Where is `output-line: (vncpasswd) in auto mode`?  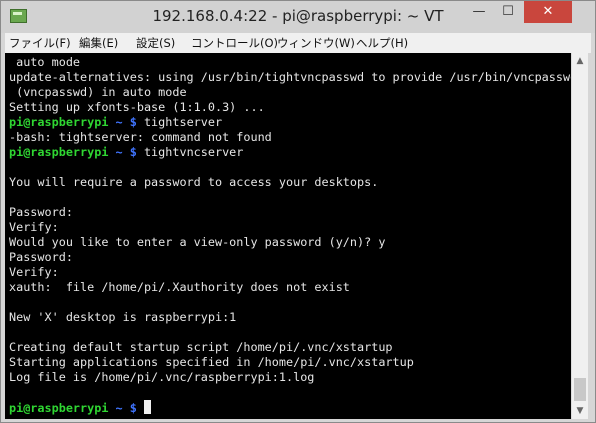 output-line: (vncpasswd) in auto mode is located at coordinates (98, 92).